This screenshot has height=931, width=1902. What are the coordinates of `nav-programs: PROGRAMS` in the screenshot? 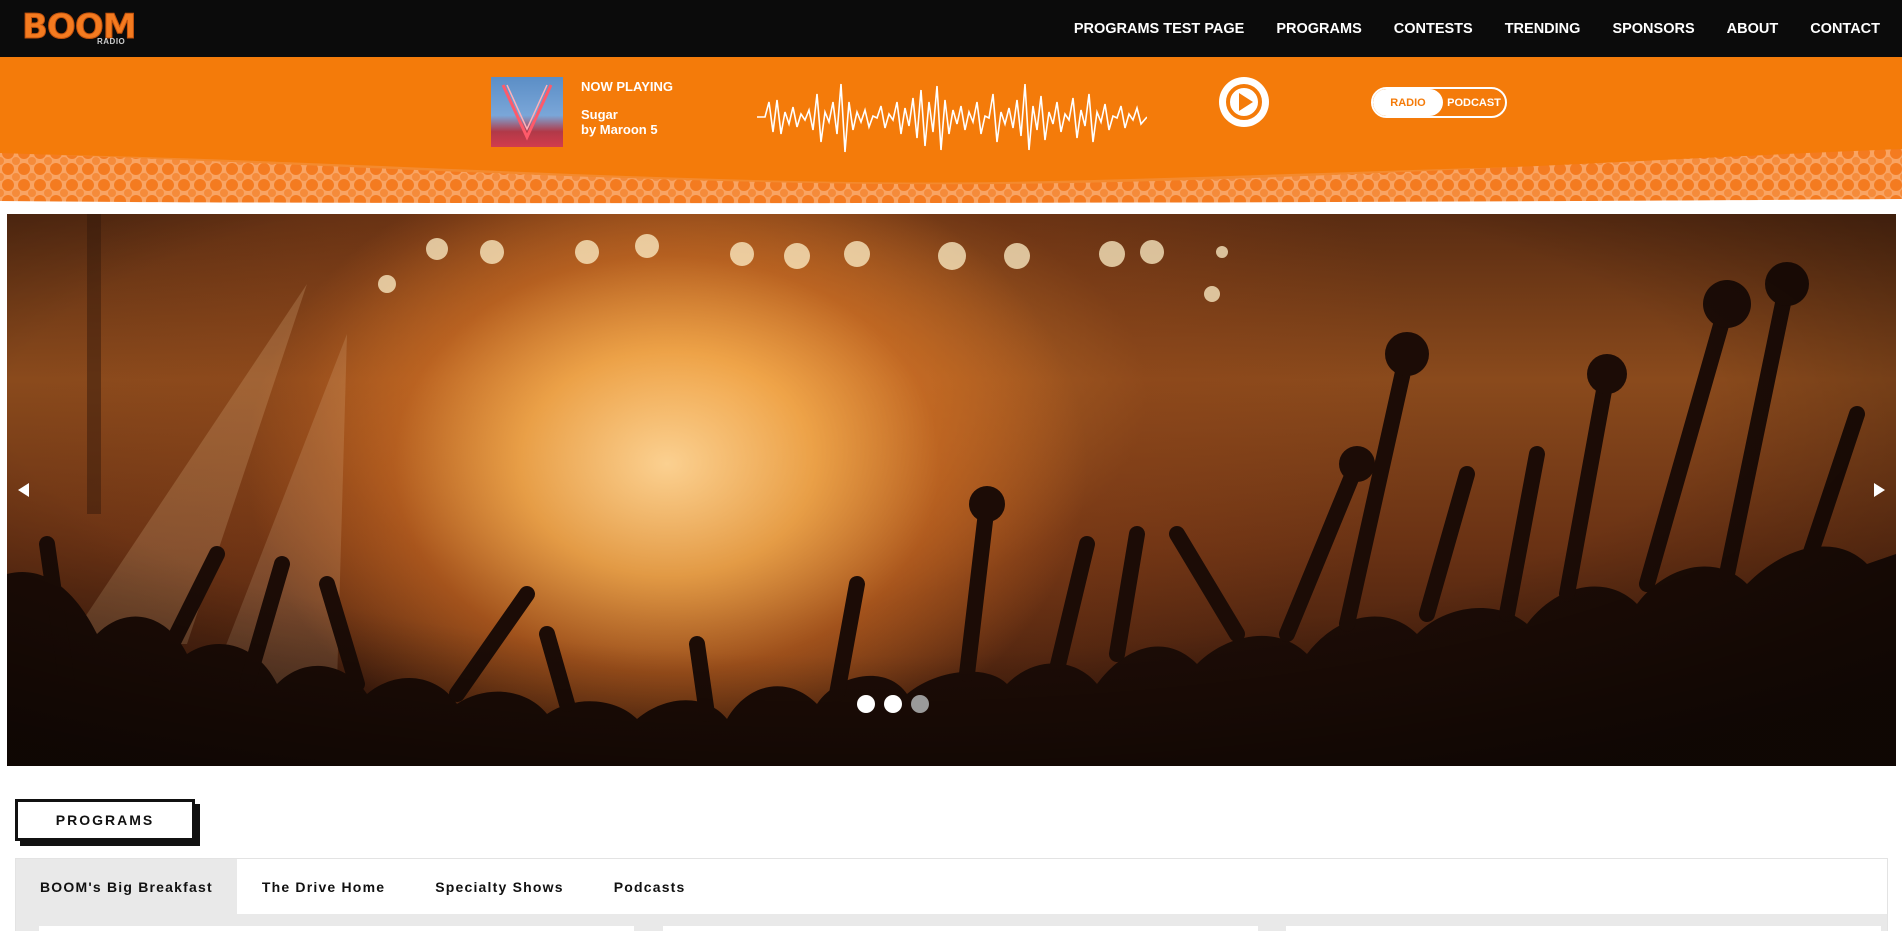 It's located at (1318, 29).